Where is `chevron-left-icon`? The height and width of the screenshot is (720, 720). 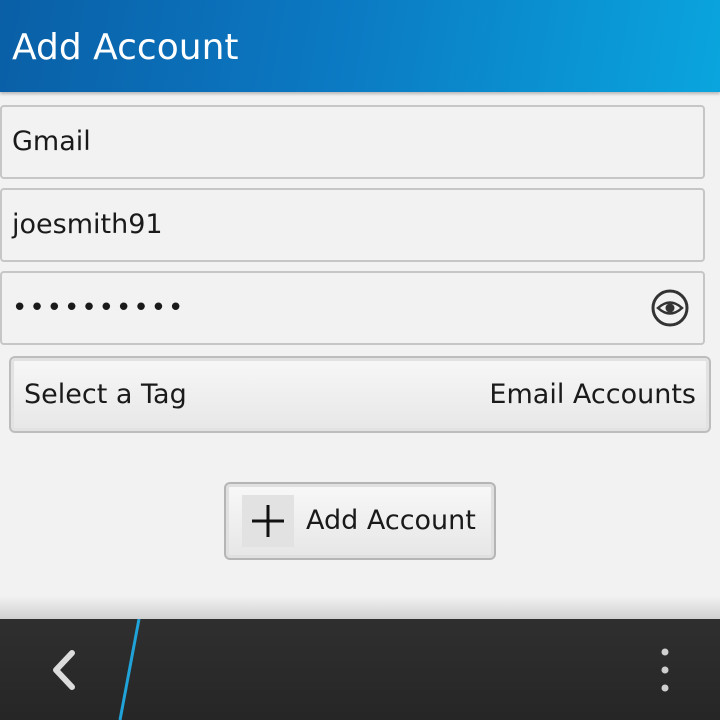 chevron-left-icon is located at coordinates (64, 670).